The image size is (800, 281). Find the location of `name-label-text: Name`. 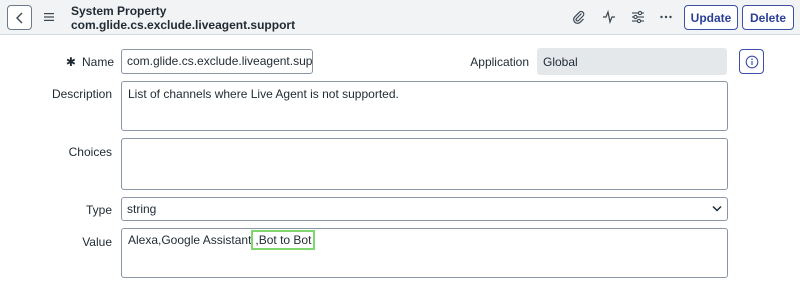

name-label-text: Name is located at coordinates (97, 62).